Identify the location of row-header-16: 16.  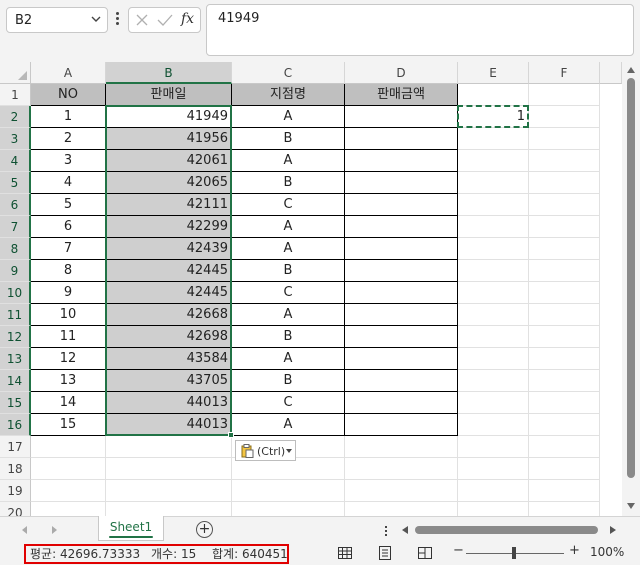
(15, 425).